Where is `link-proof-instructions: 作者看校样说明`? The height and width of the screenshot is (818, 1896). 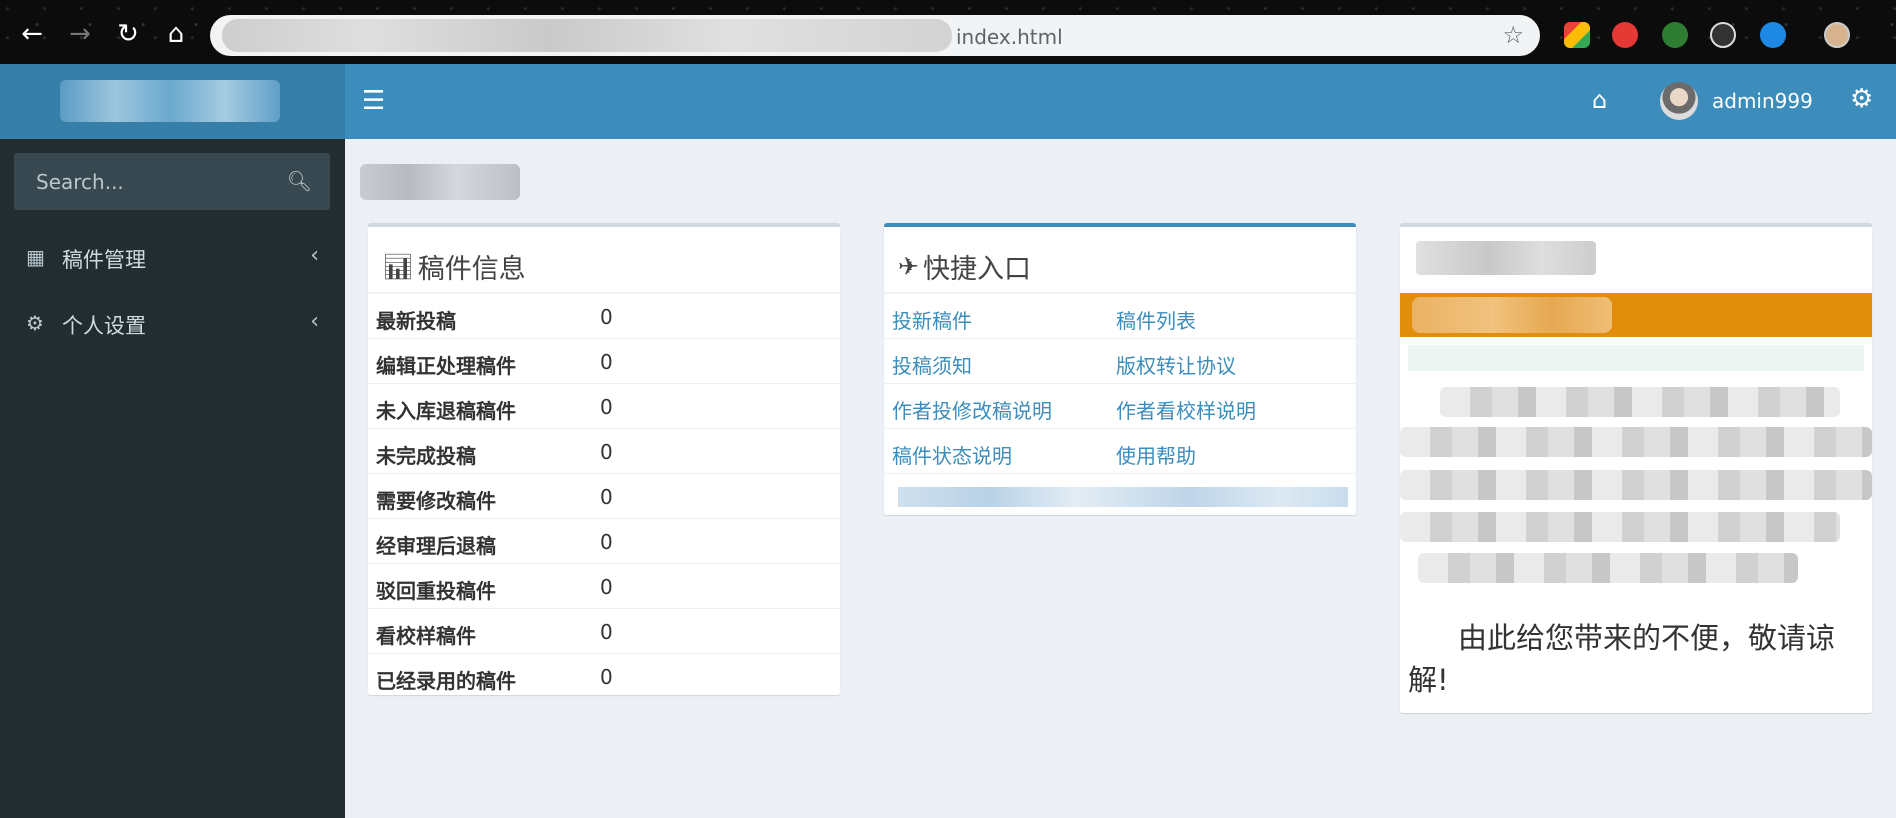 link-proof-instructions: 作者看校样说明 is located at coordinates (1186, 409).